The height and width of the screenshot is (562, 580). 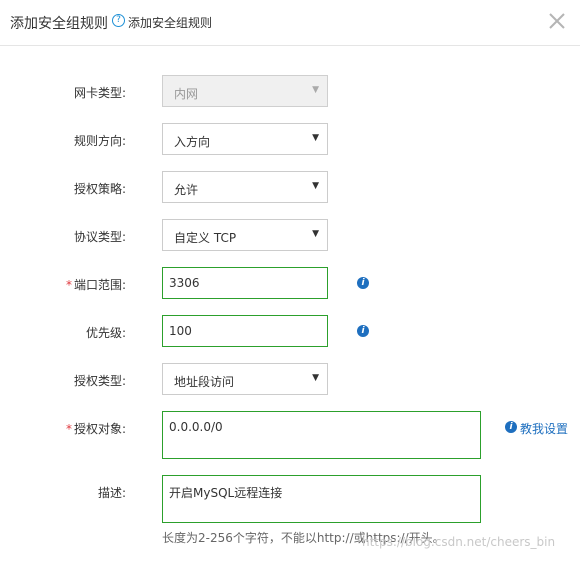 I want to click on port-range-label: * 端口范围:, so click(x=96, y=284).